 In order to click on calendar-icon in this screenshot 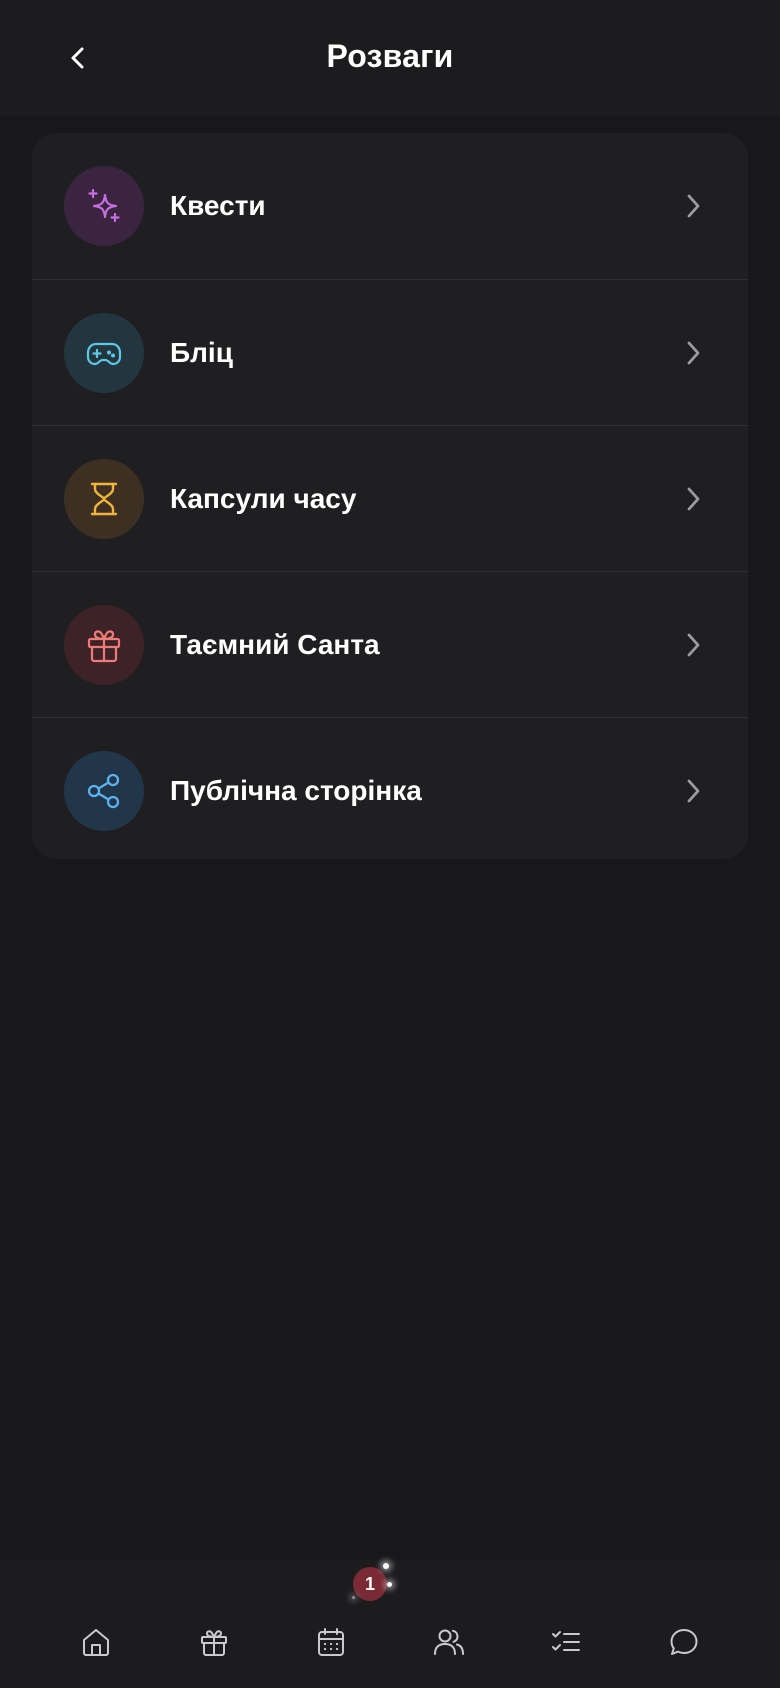, I will do `click(331, 1642)`.